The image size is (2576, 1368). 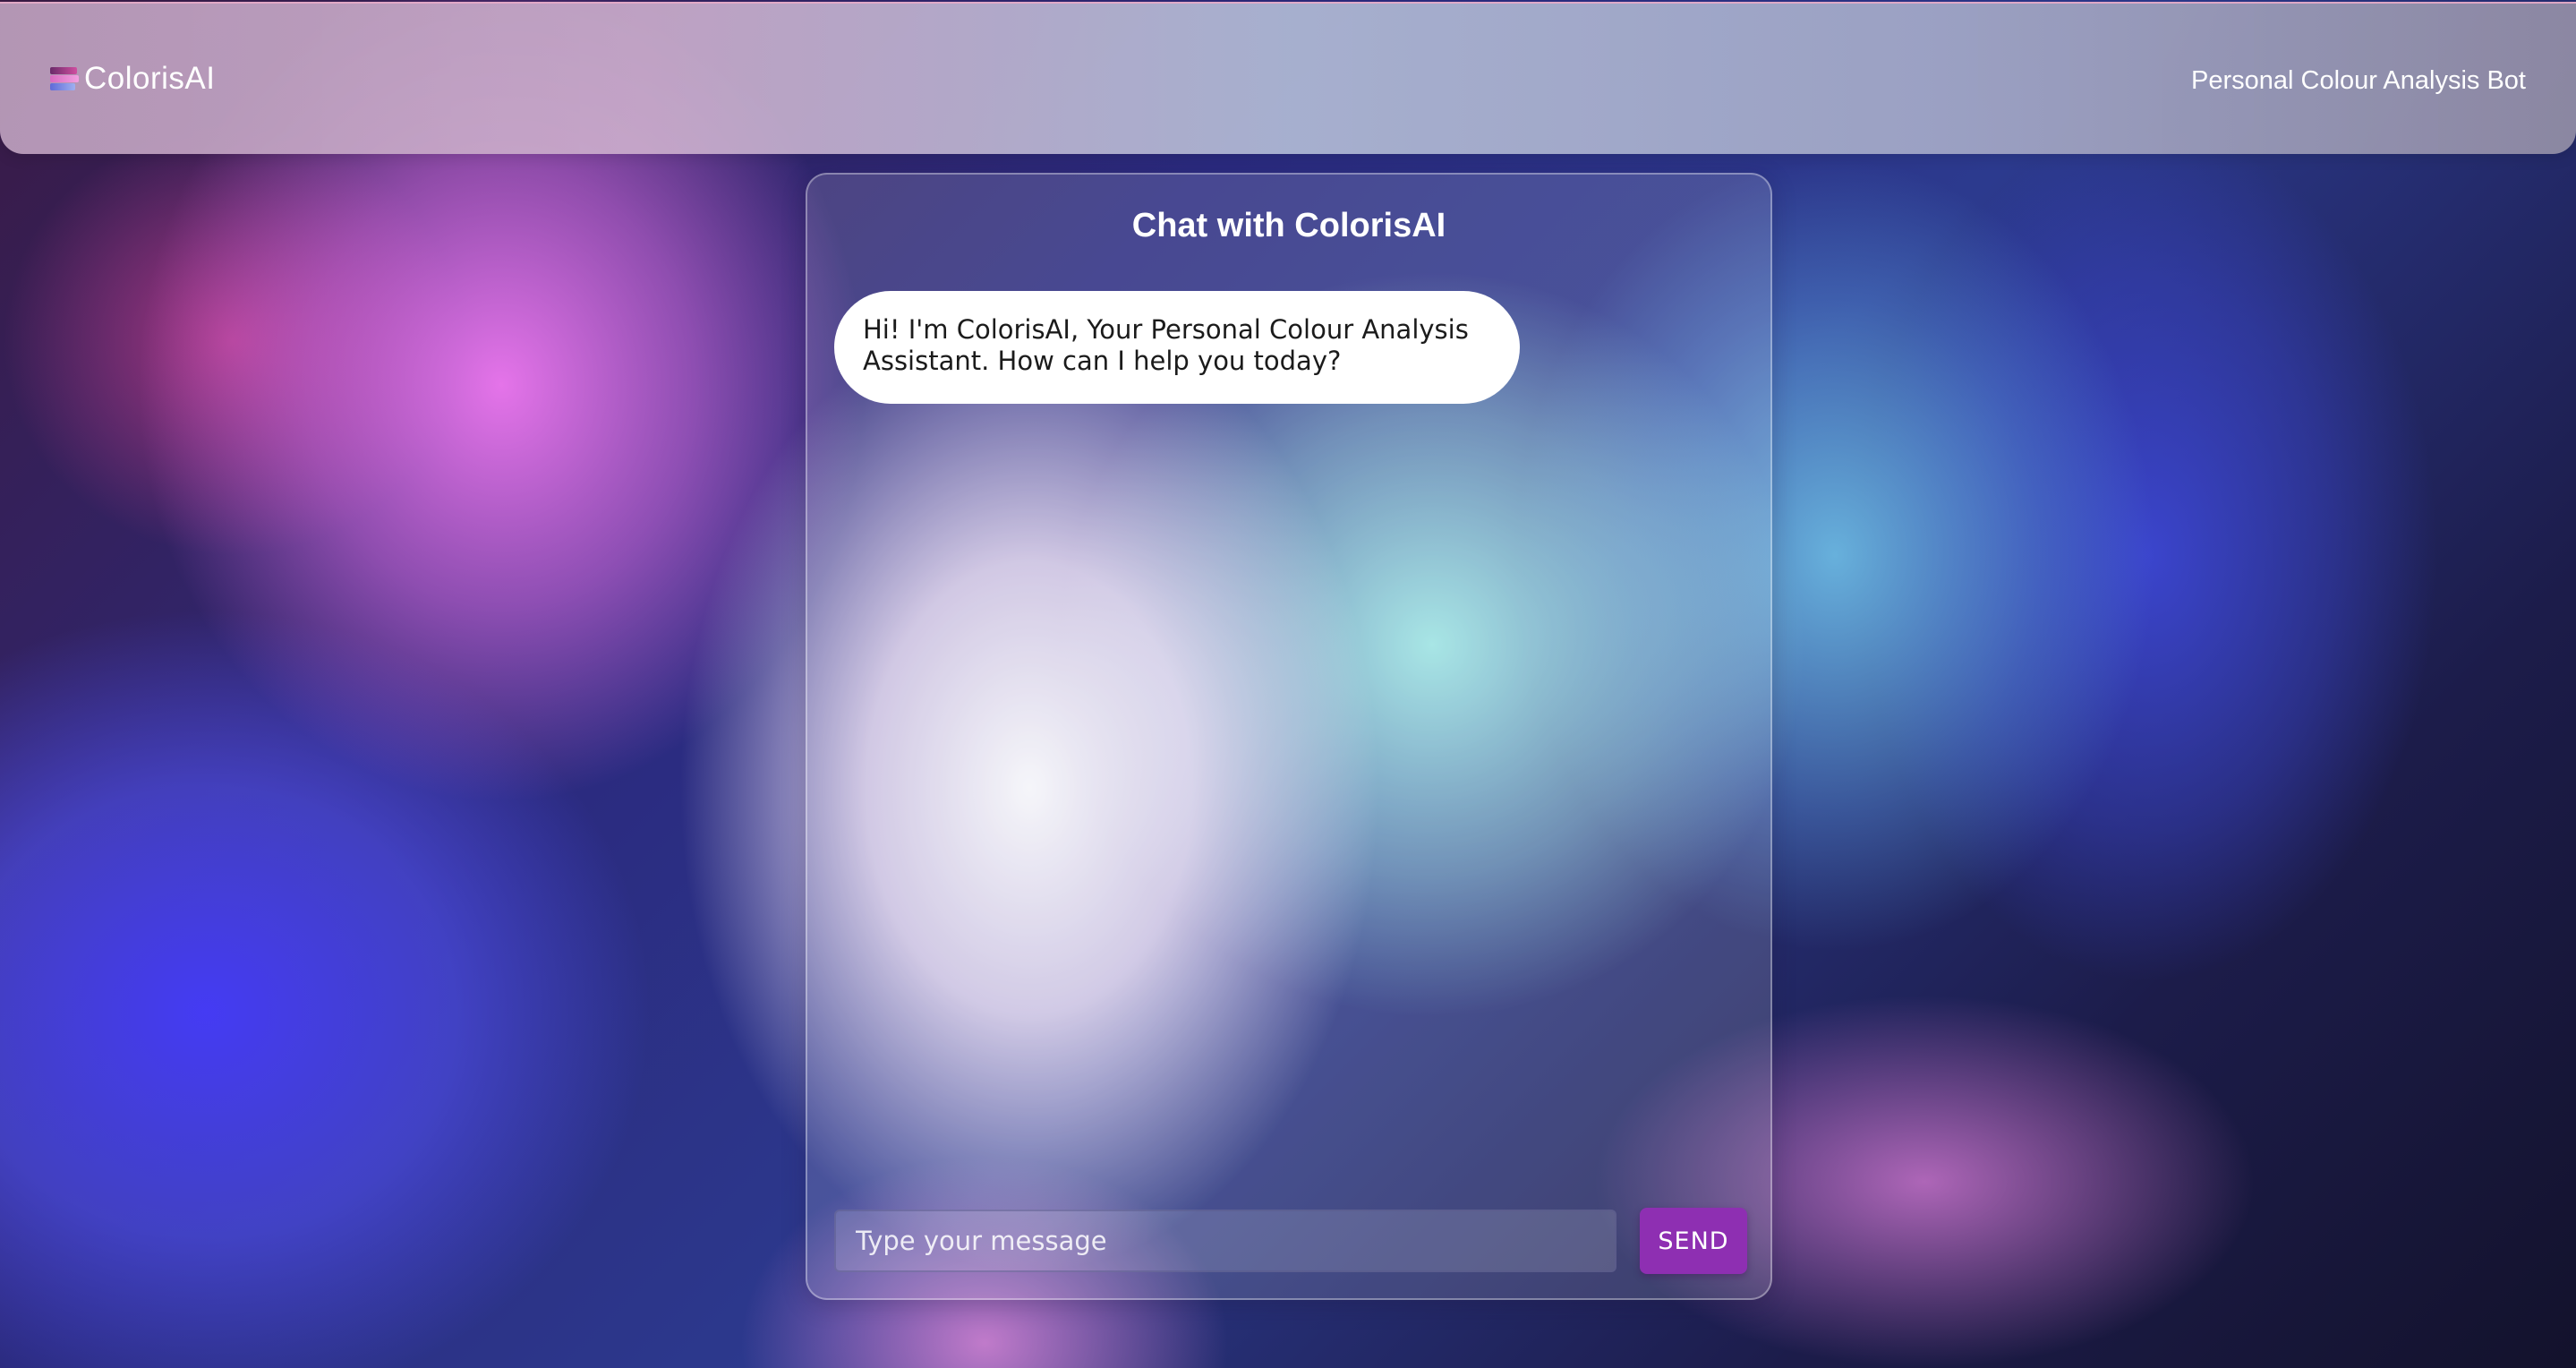 What do you see at coordinates (150, 78) in the screenshot?
I see `brand-name: ColorisAI` at bounding box center [150, 78].